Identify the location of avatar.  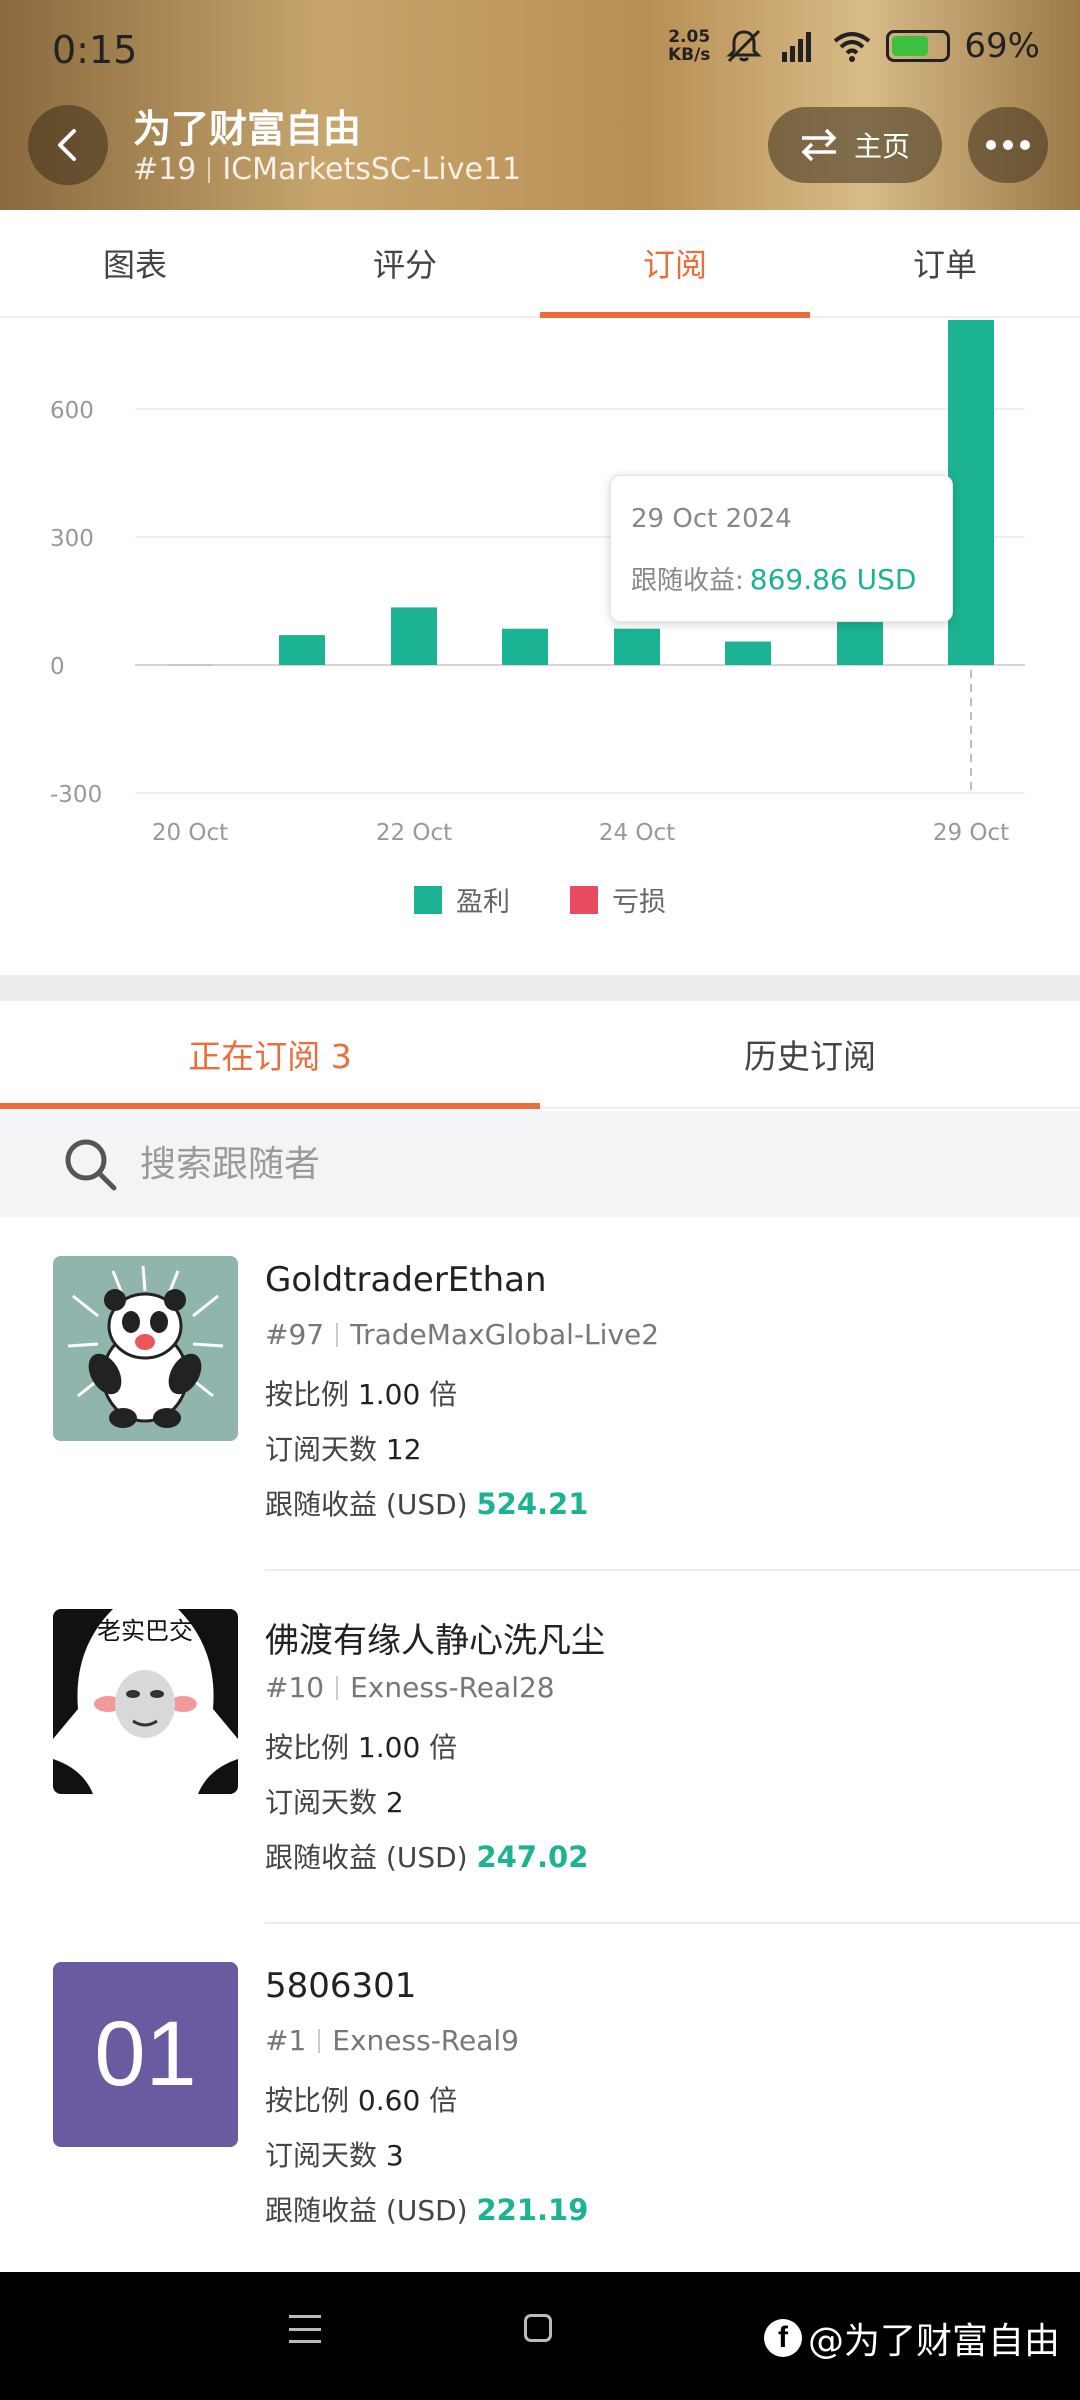
(145, 1348).